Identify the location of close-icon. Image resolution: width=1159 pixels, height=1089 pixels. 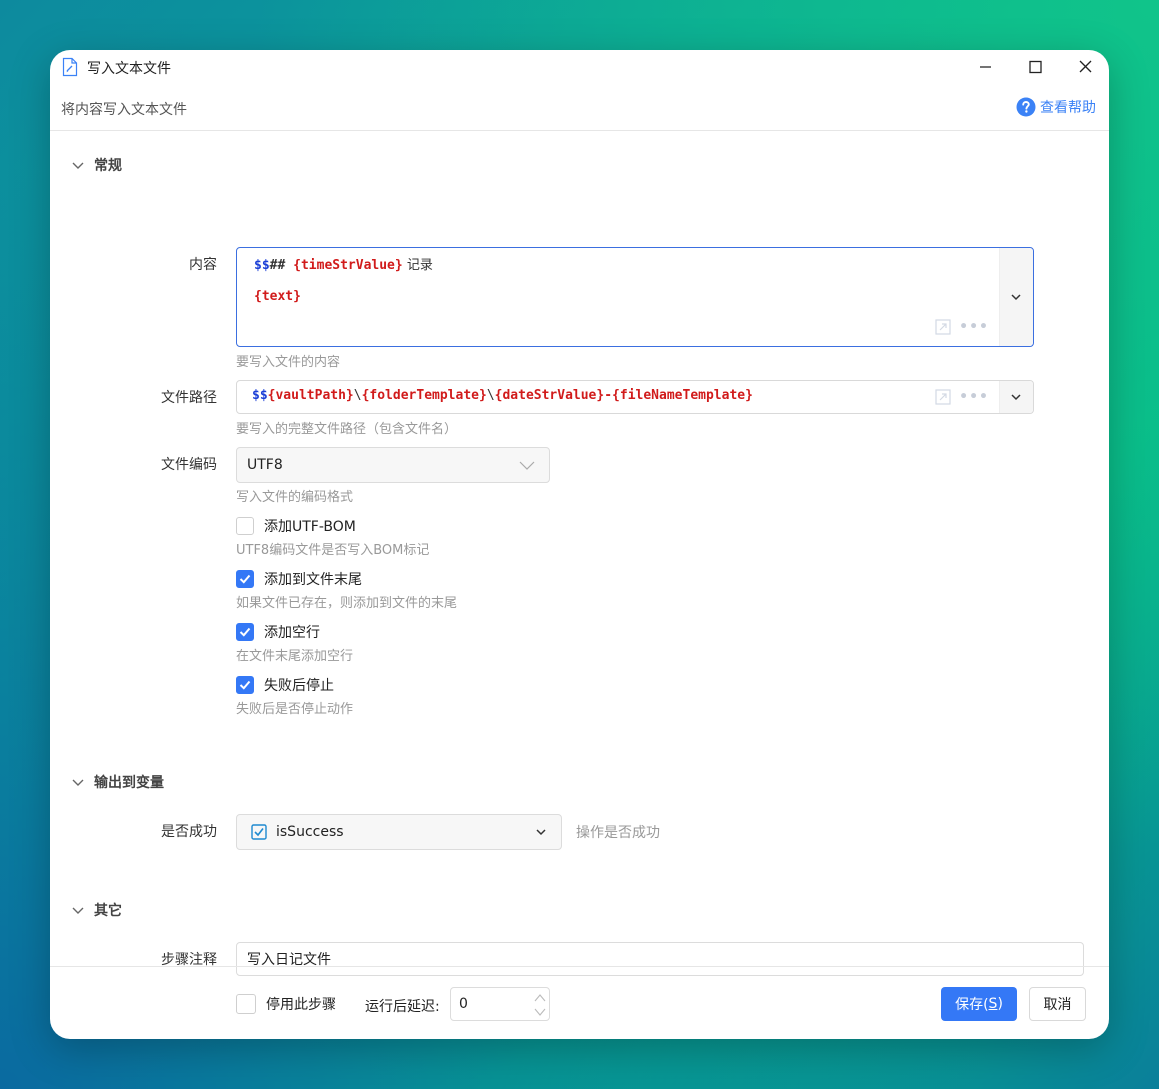
(1085, 66).